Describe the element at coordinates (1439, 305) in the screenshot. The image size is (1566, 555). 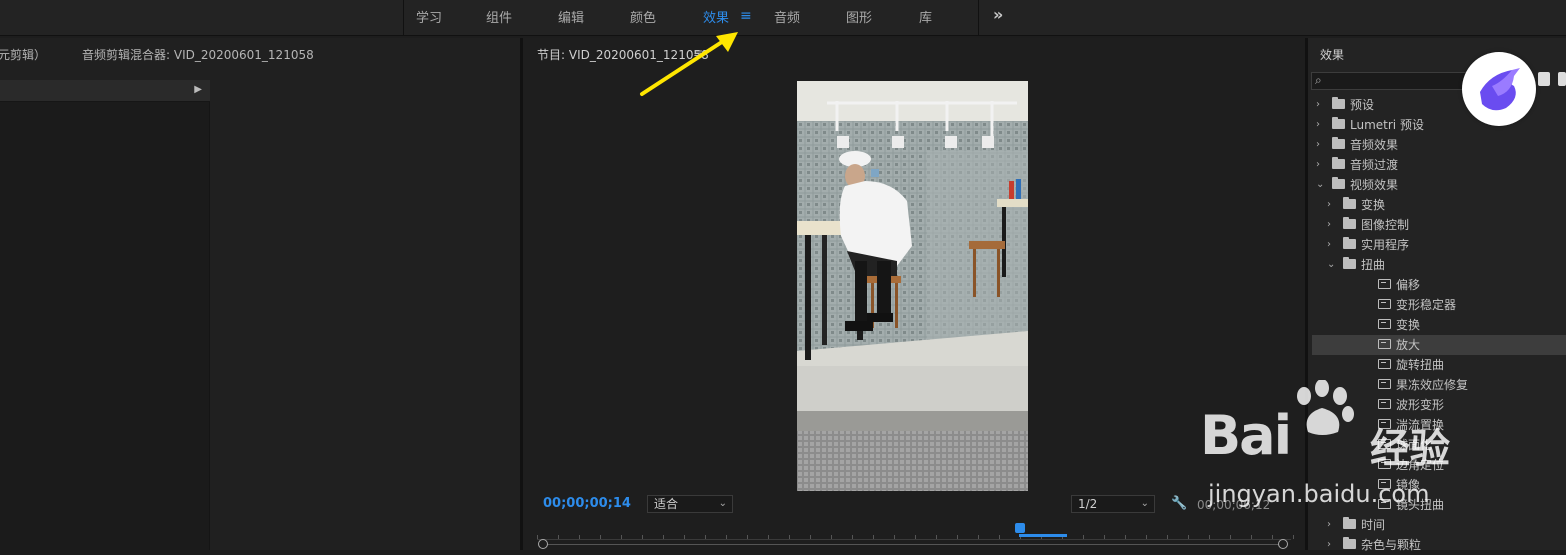
I see `effect-item: 变形稳定器` at that location.